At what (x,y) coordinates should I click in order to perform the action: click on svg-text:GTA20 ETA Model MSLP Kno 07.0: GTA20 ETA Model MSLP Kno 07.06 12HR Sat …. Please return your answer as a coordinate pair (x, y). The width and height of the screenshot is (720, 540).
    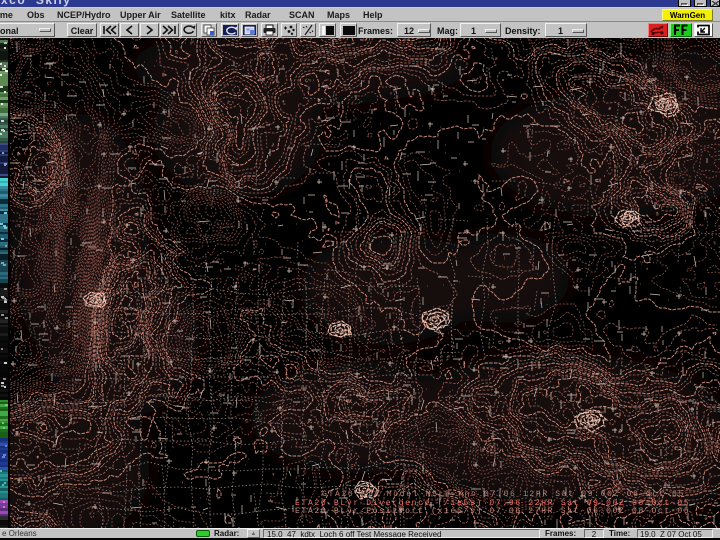
    Looking at the image, I should click on (503, 494).